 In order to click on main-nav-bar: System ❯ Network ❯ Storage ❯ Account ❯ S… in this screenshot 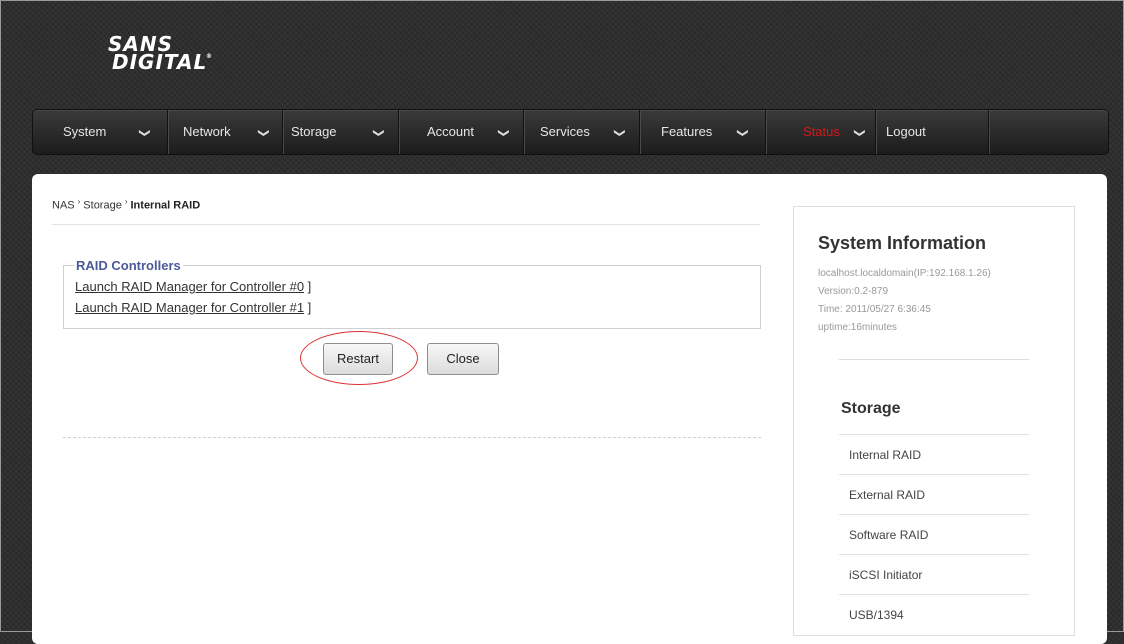, I will do `click(570, 132)`.